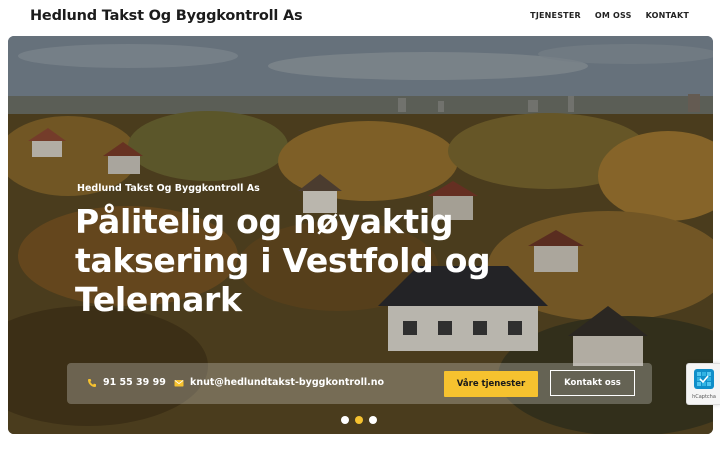 This screenshot has height=450, width=720. I want to click on hcaptcha-logo-icon, so click(704, 379).